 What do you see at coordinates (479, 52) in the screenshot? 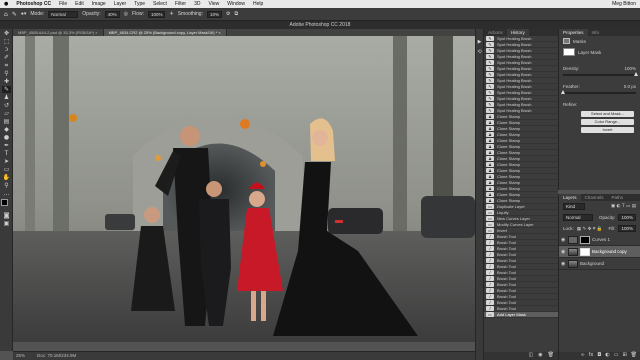
I see `history-panel-icon: ⟲` at bounding box center [479, 52].